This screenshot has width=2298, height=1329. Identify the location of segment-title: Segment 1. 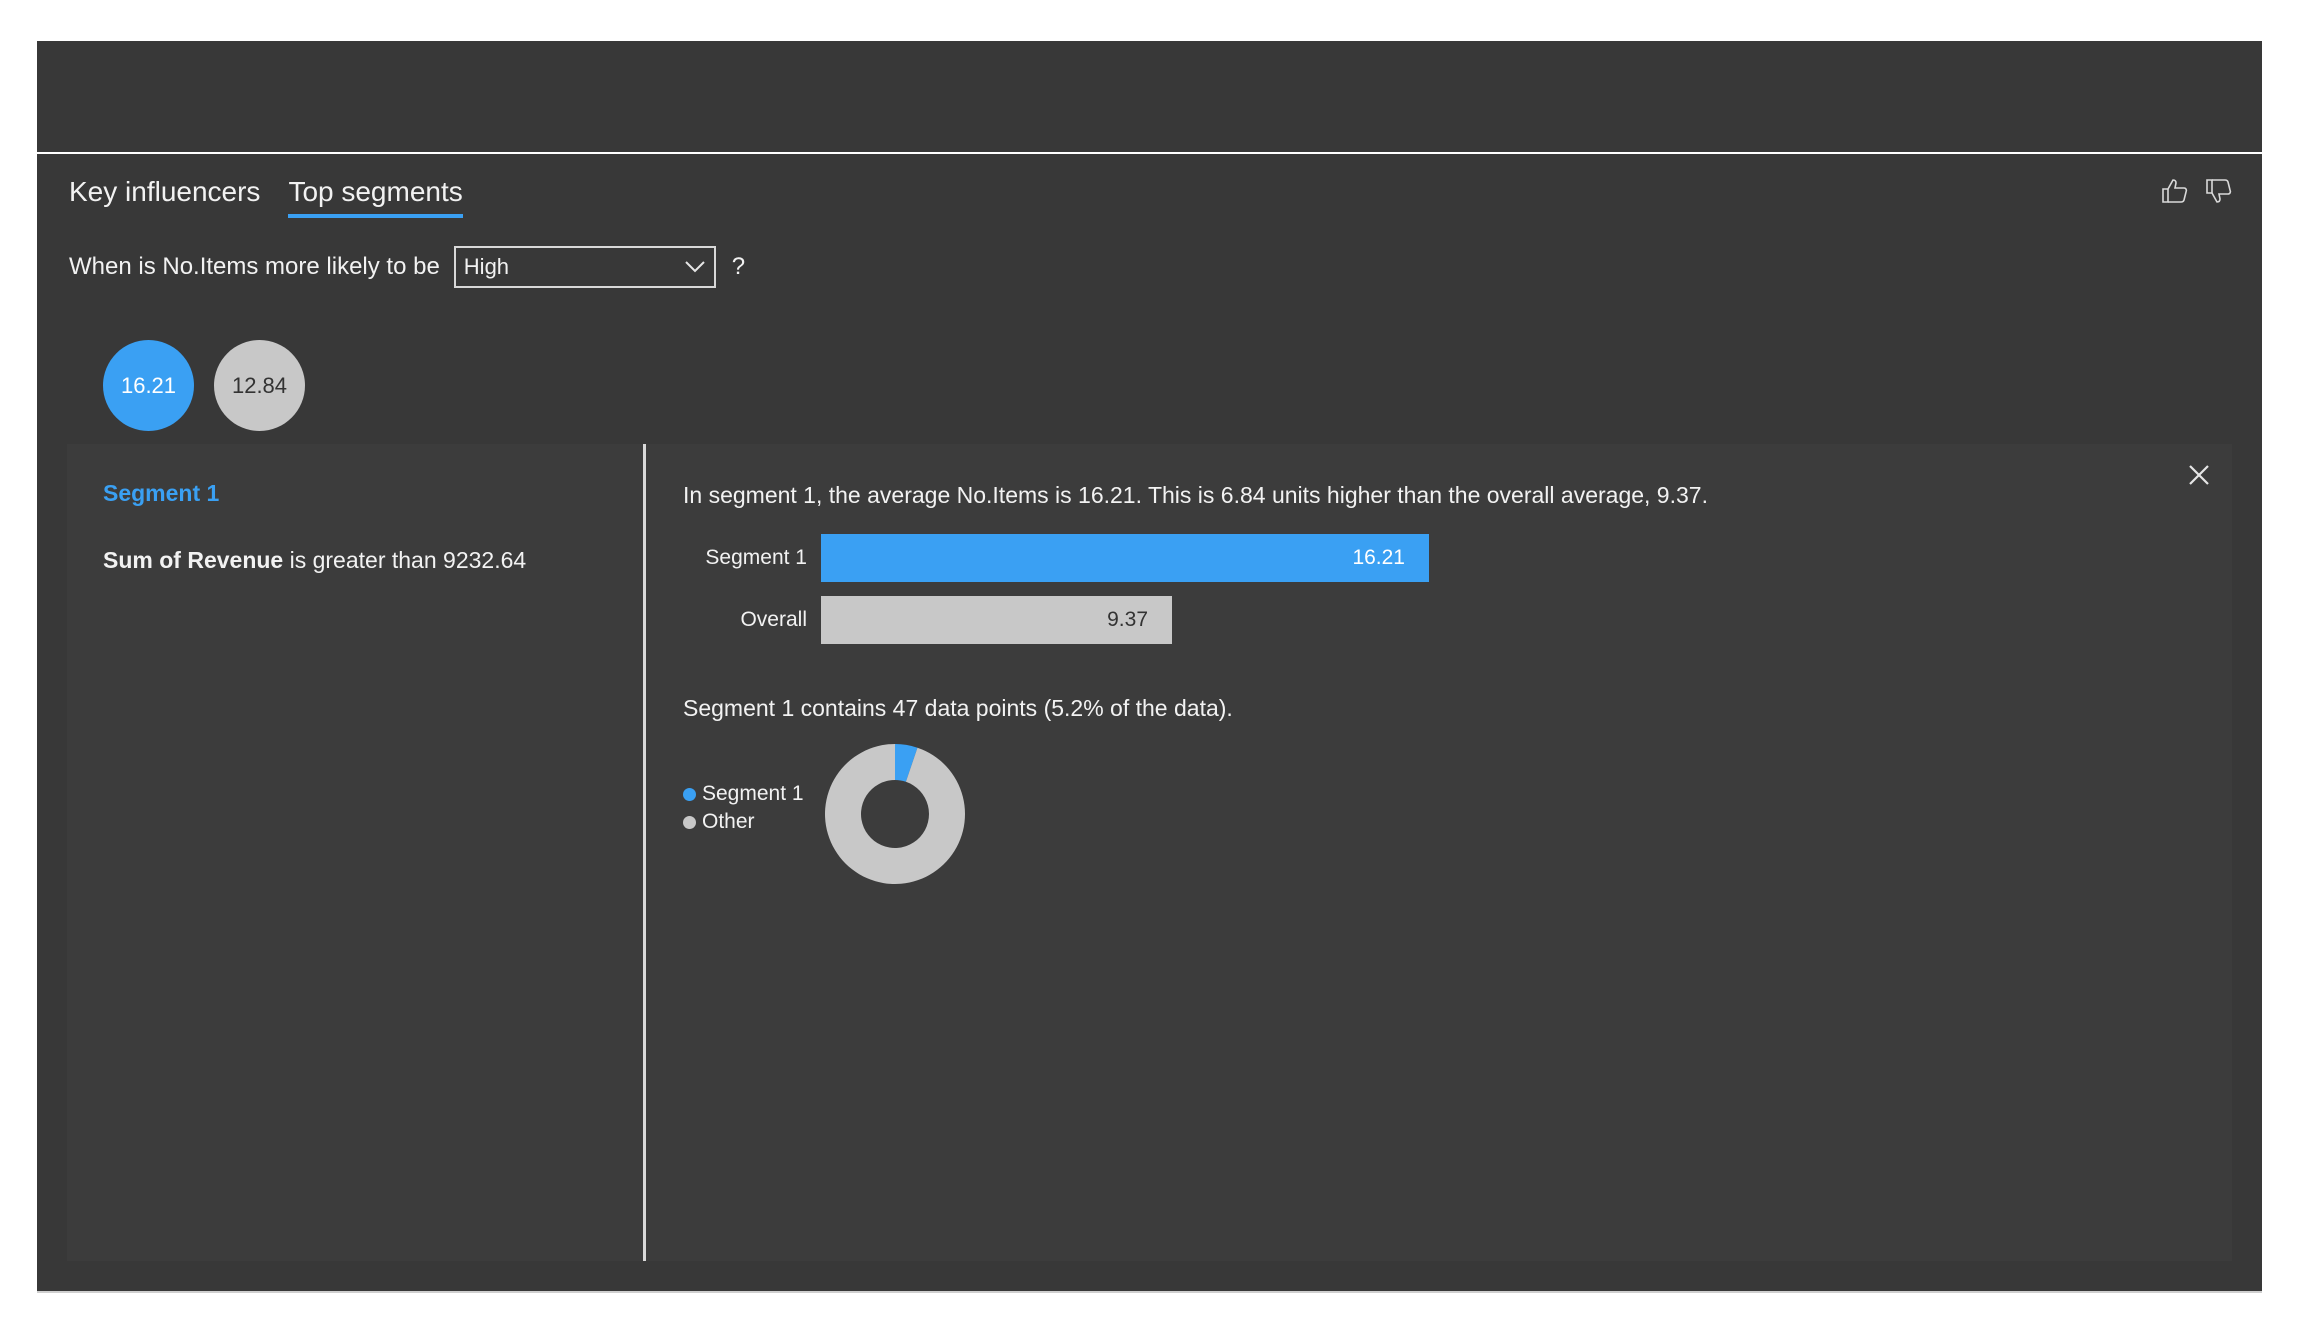
(161, 493).